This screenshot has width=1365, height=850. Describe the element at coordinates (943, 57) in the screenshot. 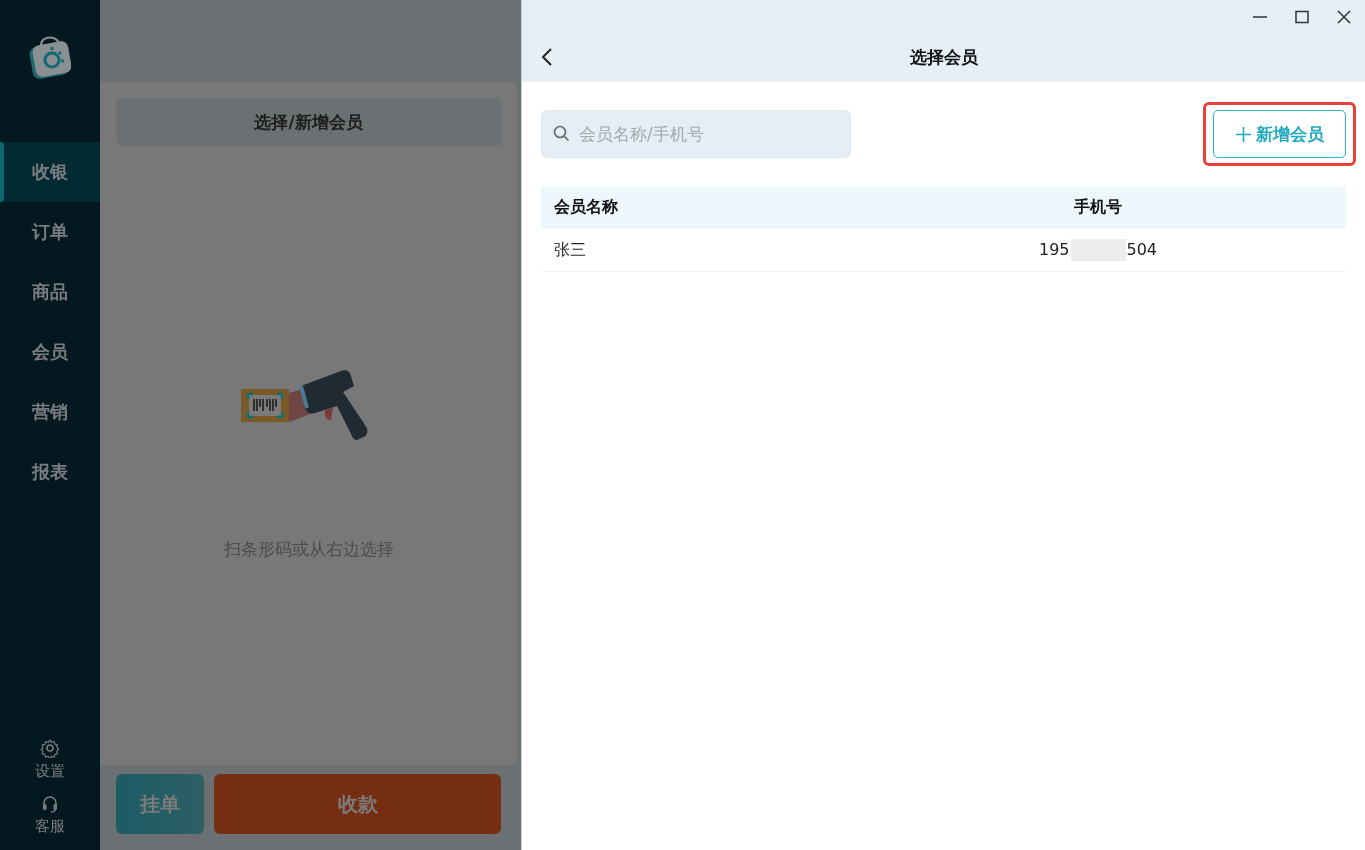

I see `panel-title: 选择会员` at that location.